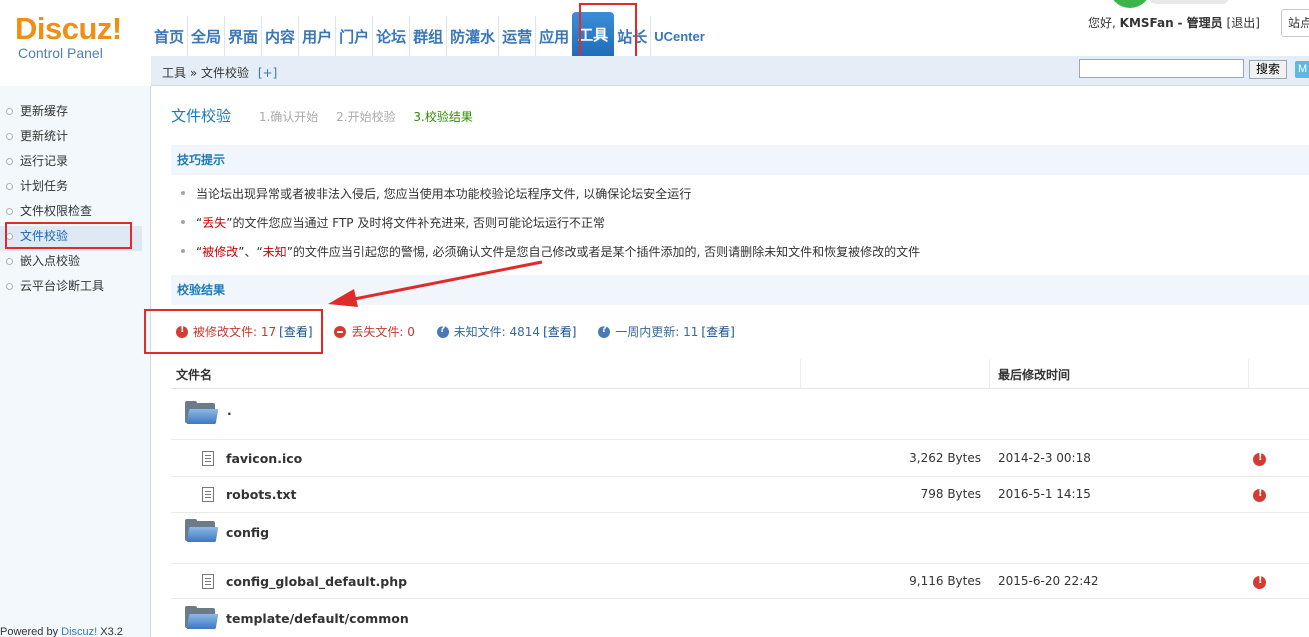  What do you see at coordinates (740, 374) in the screenshot?
I see `file-table-header: 文件名 最后修改时间` at bounding box center [740, 374].